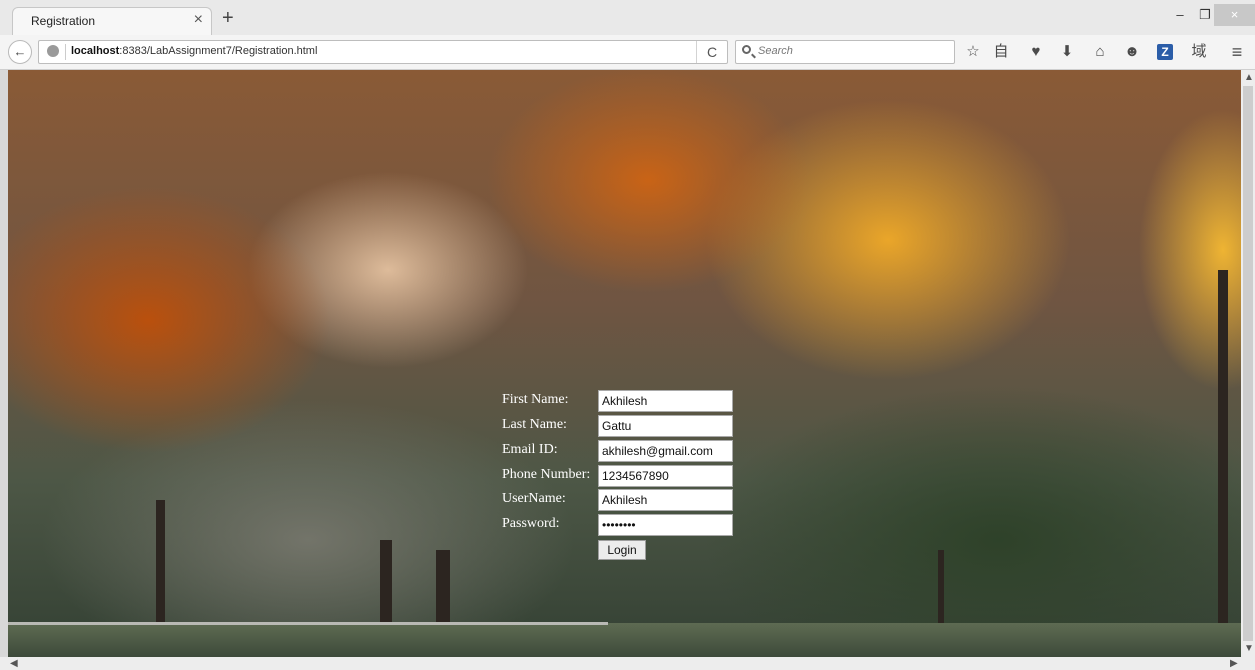 The height and width of the screenshot is (670, 1255). What do you see at coordinates (1067, 52) in the screenshot?
I see `download-icon: ⬇` at bounding box center [1067, 52].